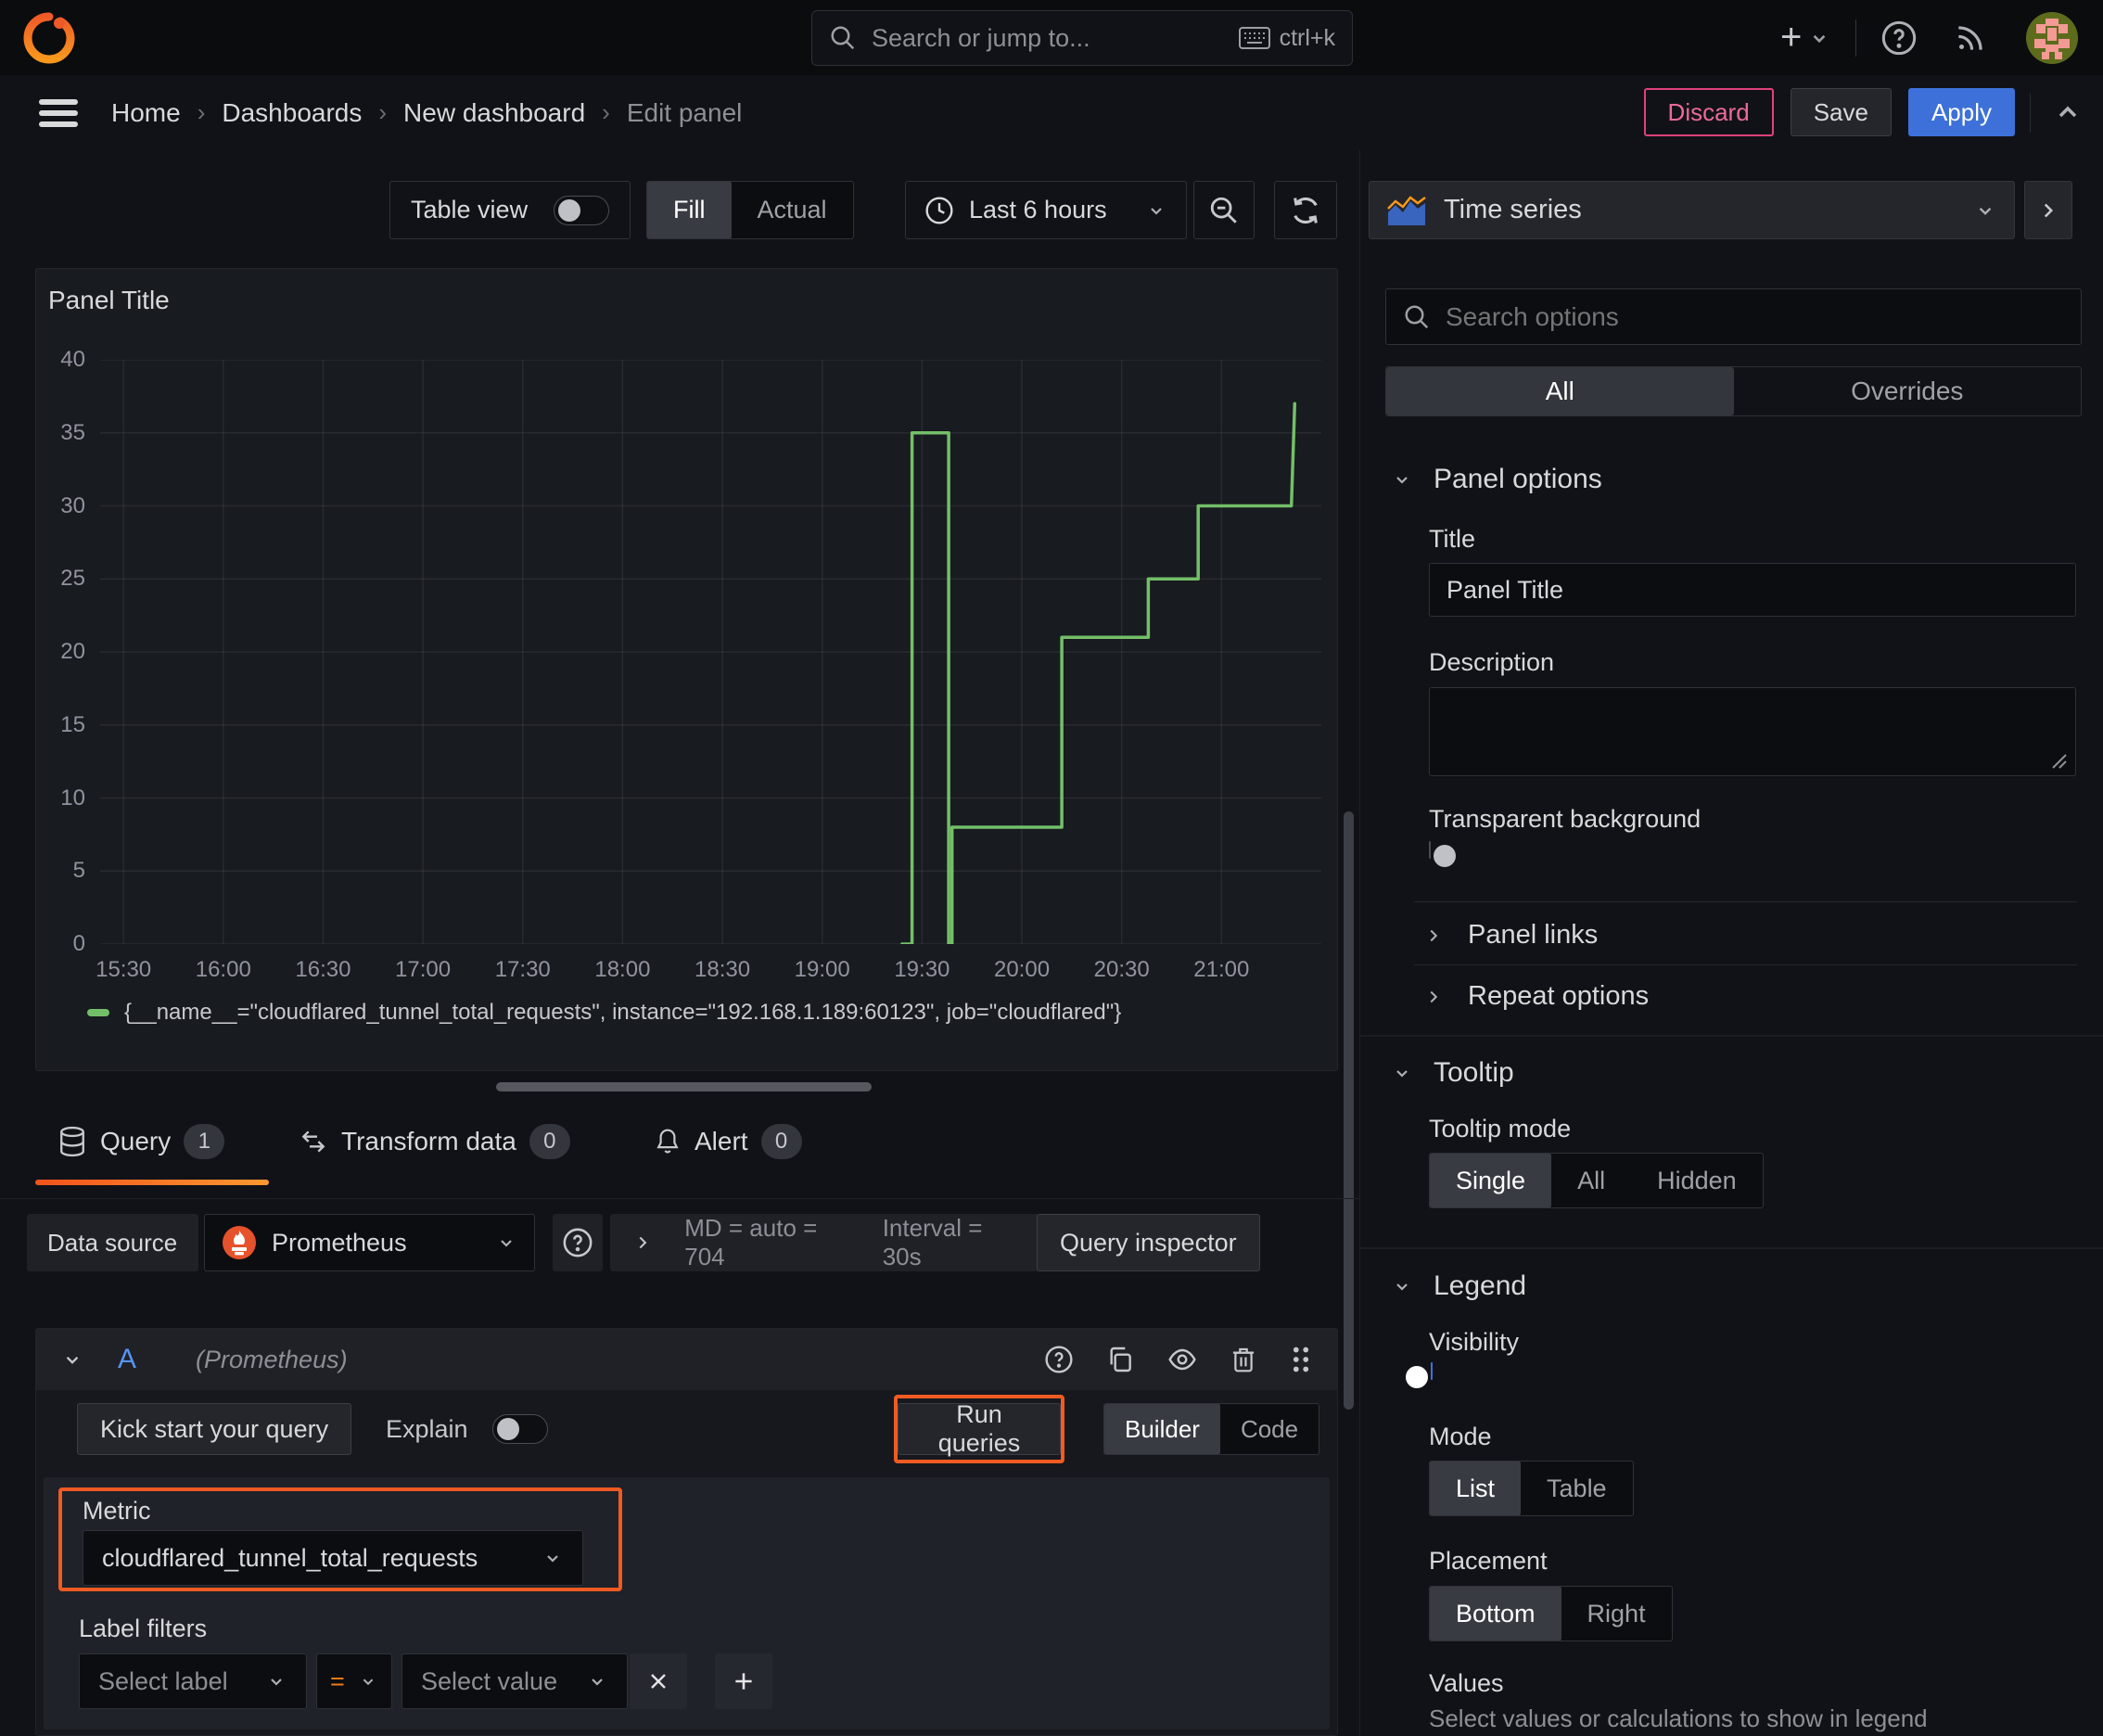 The width and height of the screenshot is (2103, 1736). I want to click on options-search-input, so click(1755, 316).